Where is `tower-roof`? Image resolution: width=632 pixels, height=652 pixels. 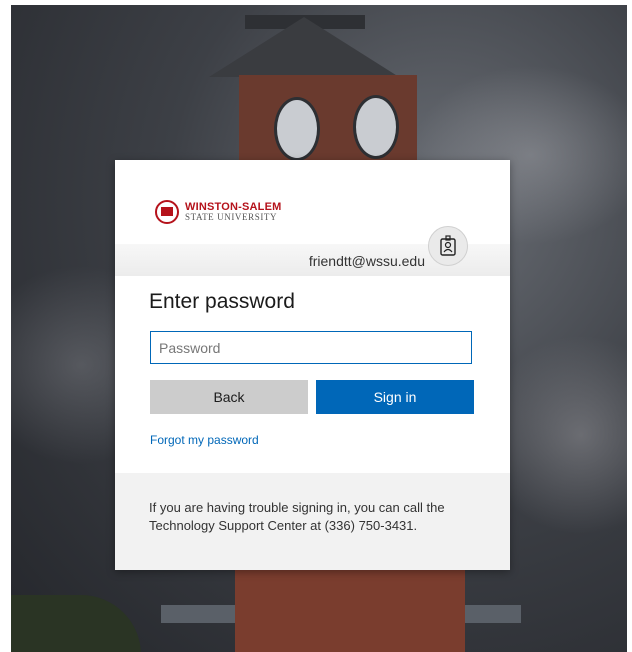
tower-roof is located at coordinates (304, 47).